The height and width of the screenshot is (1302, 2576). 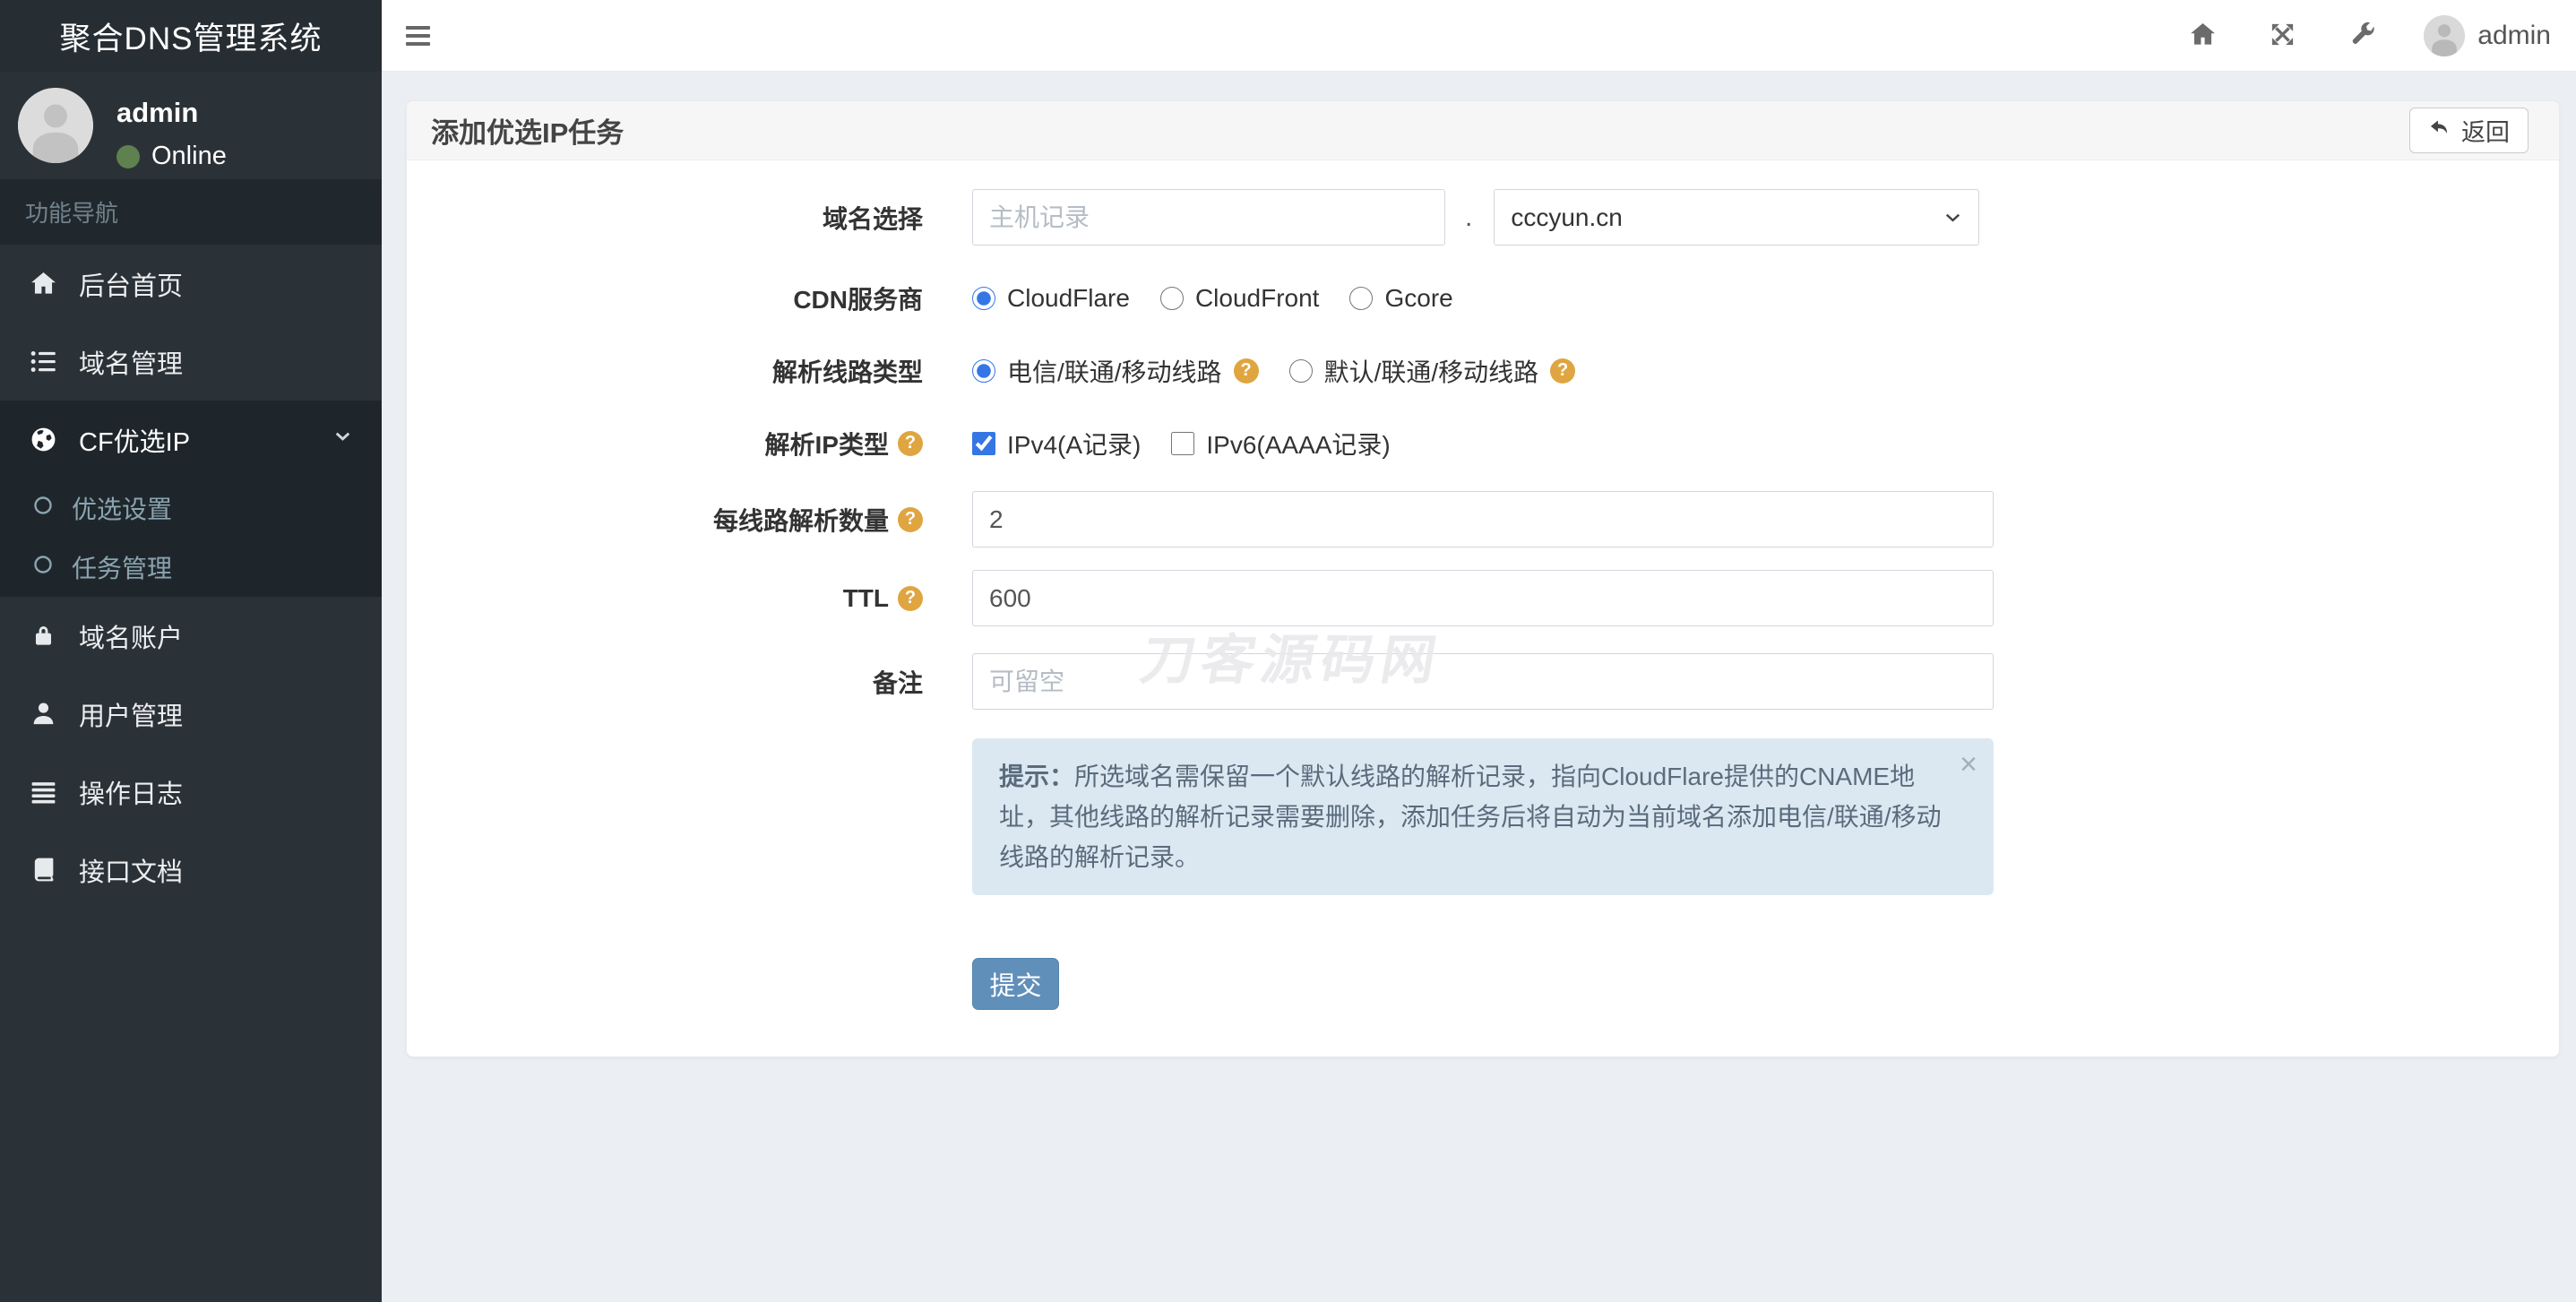 What do you see at coordinates (827, 445) in the screenshot?
I see `ip-type-label: 解析IP类型` at bounding box center [827, 445].